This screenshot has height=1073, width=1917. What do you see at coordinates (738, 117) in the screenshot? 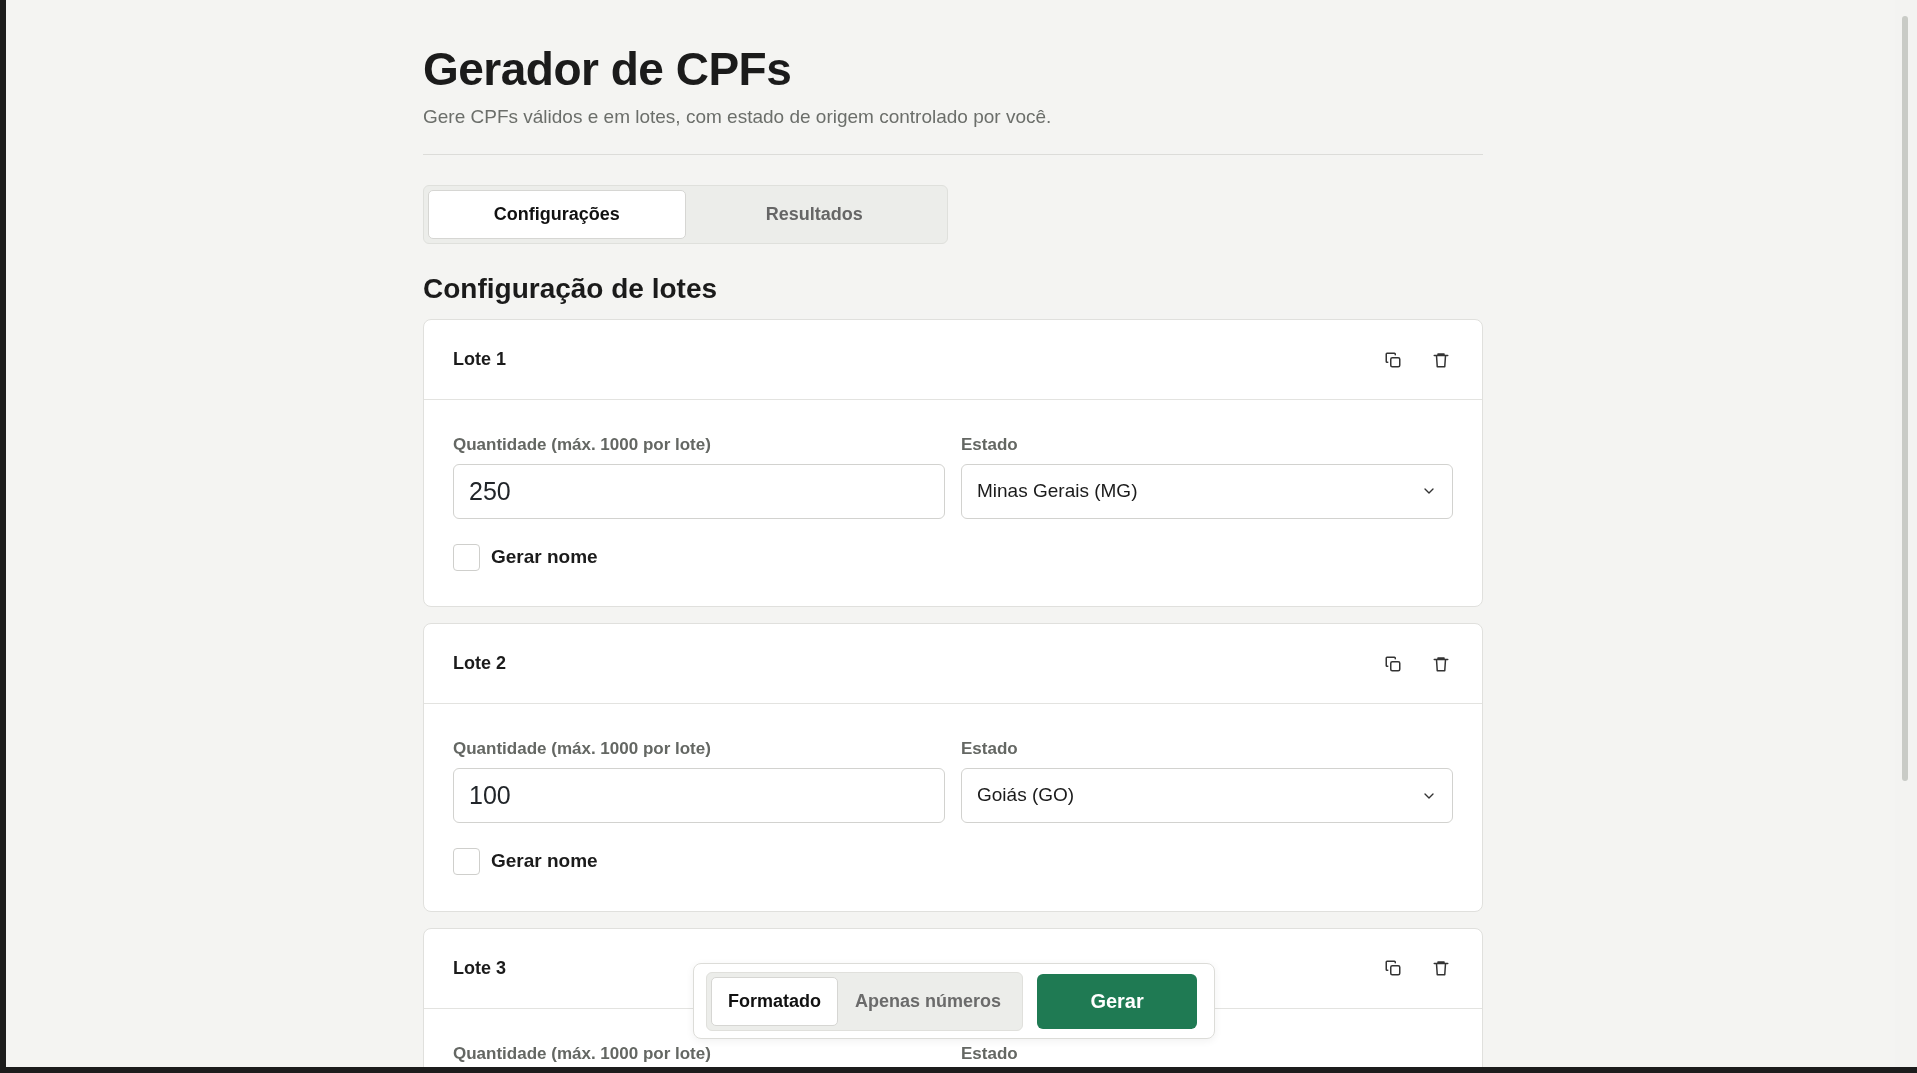
I see `page-subtitle: Gere CPFs válidos e em lotes, com estado de origem controlado por você.` at bounding box center [738, 117].